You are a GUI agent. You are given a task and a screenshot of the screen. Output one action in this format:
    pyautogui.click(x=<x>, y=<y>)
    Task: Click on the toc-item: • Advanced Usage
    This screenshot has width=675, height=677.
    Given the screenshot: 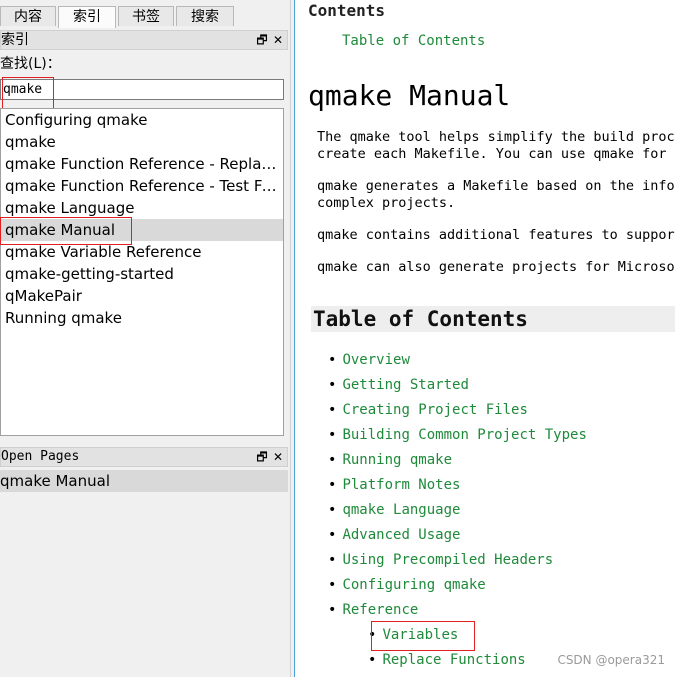 What is the action you would take?
    pyautogui.click(x=394, y=535)
    